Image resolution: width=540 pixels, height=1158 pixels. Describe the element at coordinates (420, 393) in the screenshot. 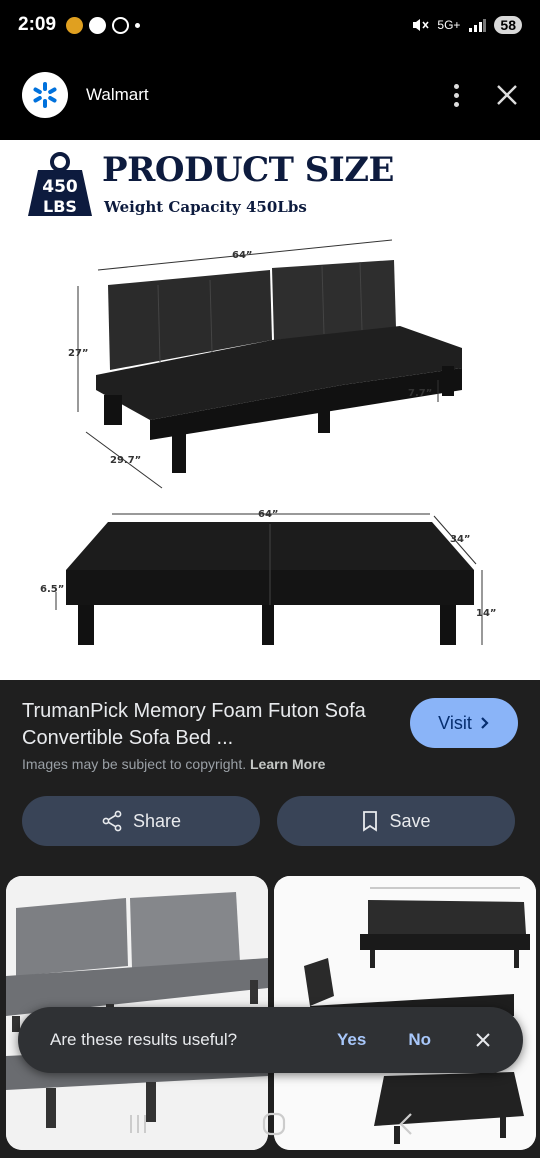

I see `dim-top-leg: 7.7”` at that location.